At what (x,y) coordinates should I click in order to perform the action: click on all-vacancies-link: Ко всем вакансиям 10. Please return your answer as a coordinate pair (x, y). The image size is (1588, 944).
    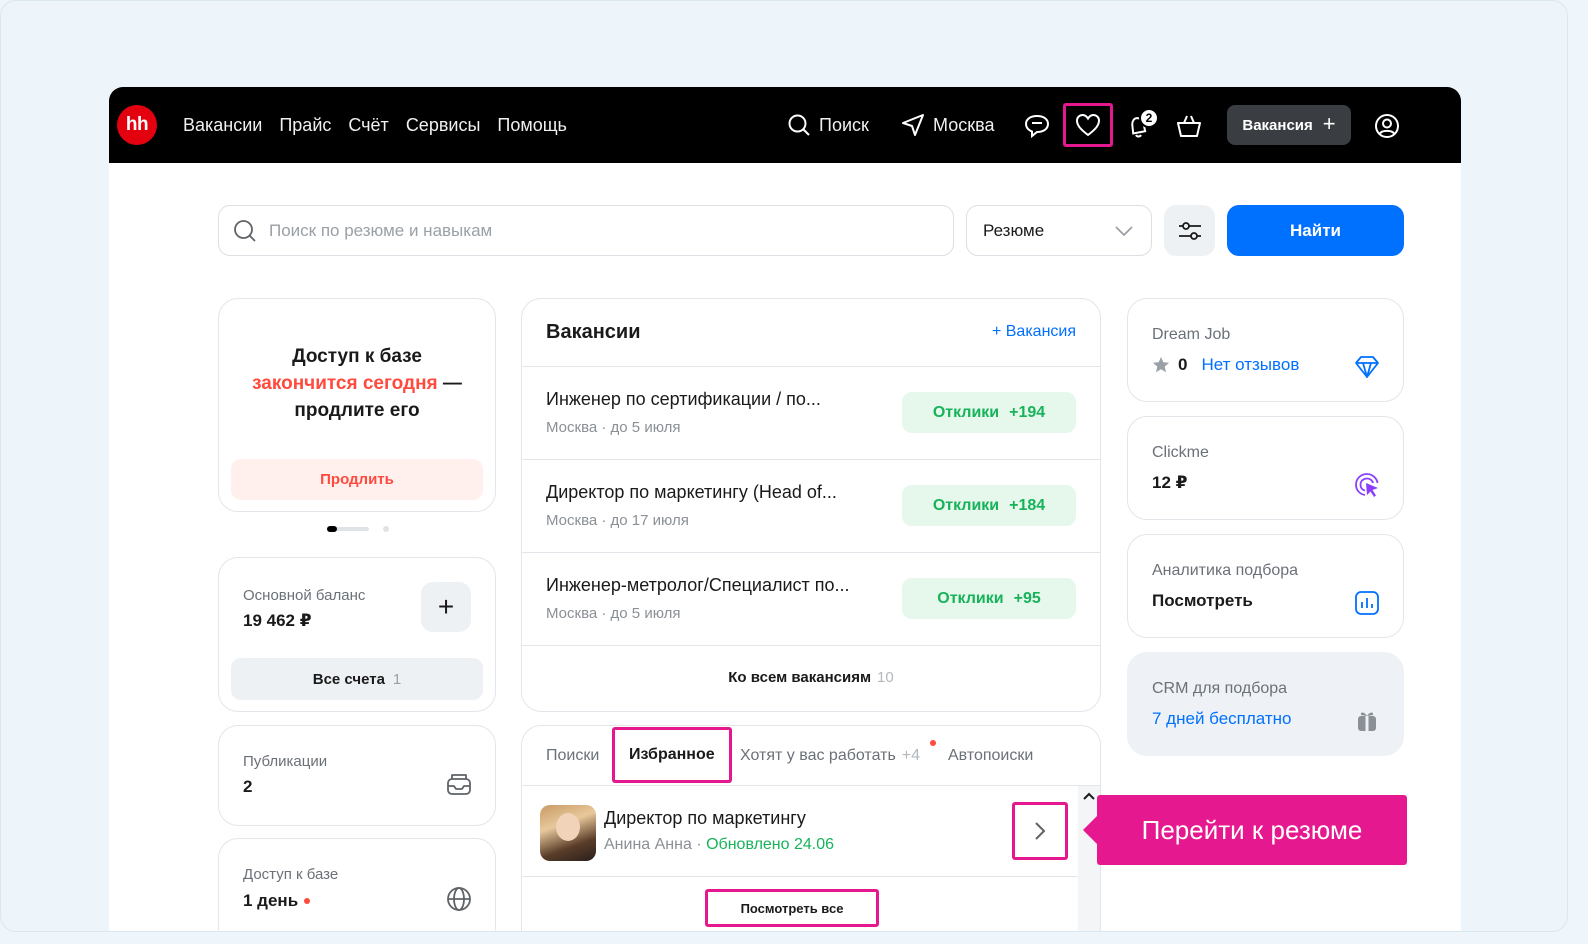
    Looking at the image, I should click on (811, 677).